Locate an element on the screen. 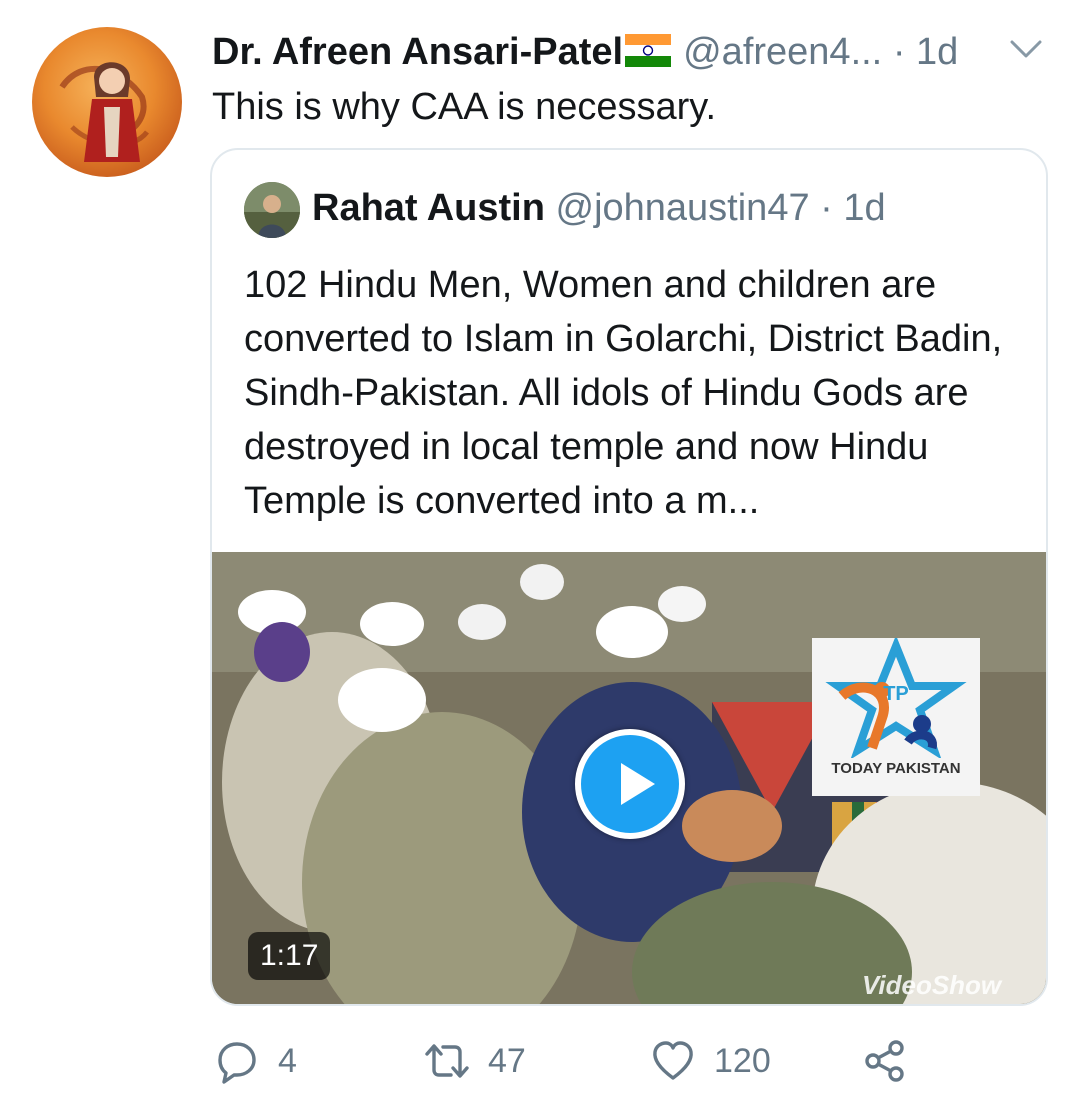 This screenshot has height=1094, width=1080. logo-caption: TODAY PAKISTAN is located at coordinates (896, 768).